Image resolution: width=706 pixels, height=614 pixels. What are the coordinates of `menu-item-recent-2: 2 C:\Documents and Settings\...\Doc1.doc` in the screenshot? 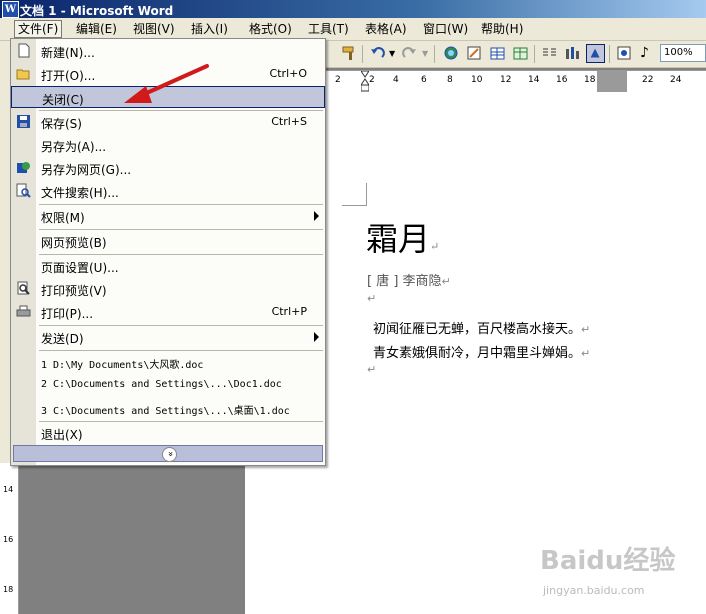 It's located at (168, 385).